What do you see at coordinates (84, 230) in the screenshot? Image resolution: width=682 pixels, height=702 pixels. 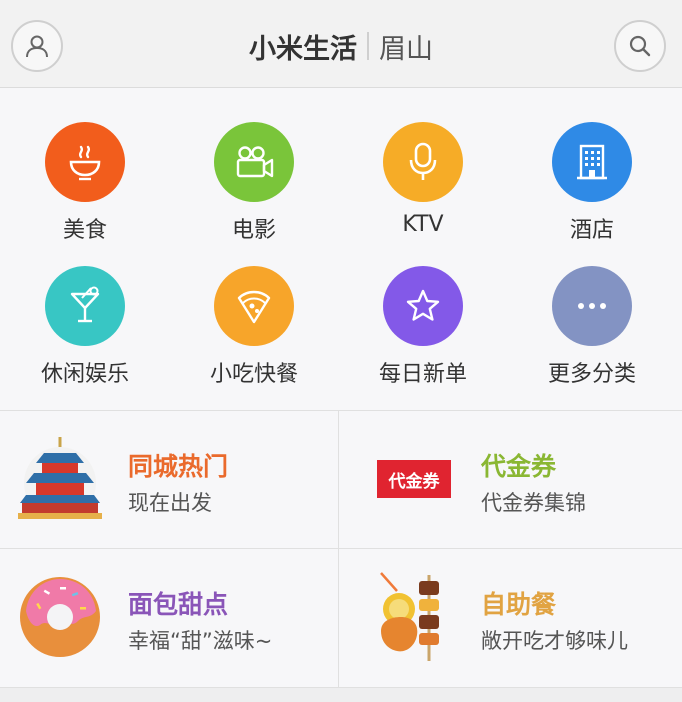 I see `category-label: 美食` at bounding box center [84, 230].